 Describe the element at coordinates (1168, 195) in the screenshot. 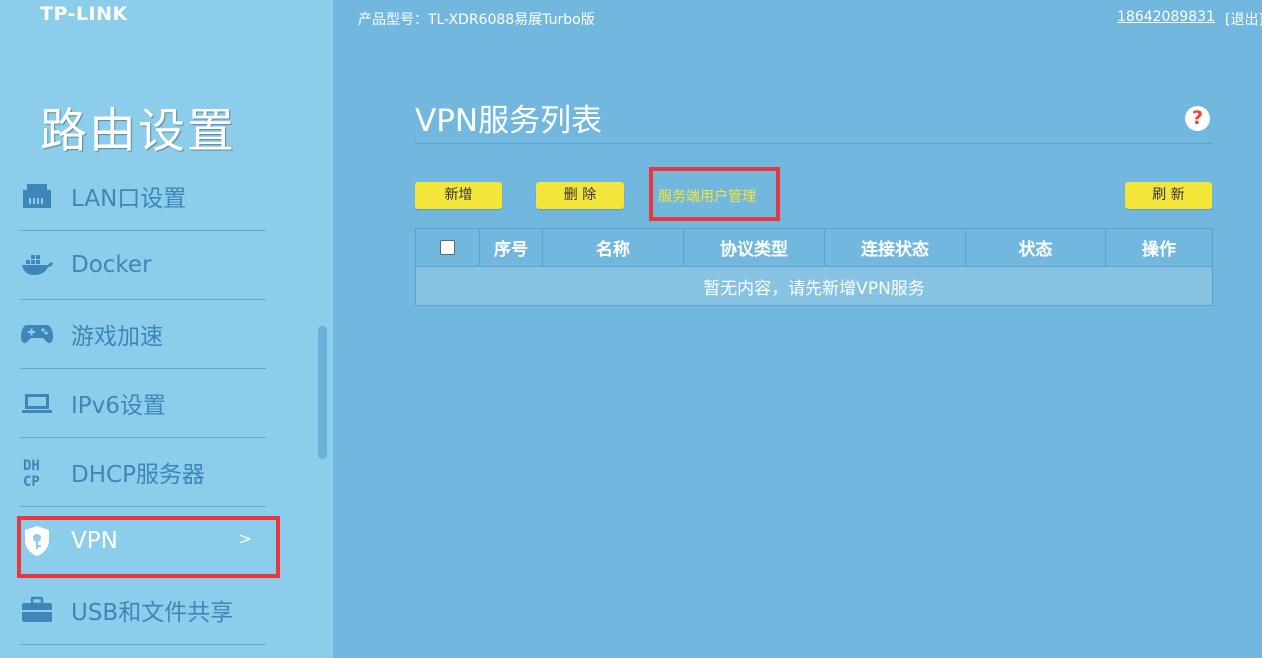

I see `refresh-button: 刷 新` at that location.